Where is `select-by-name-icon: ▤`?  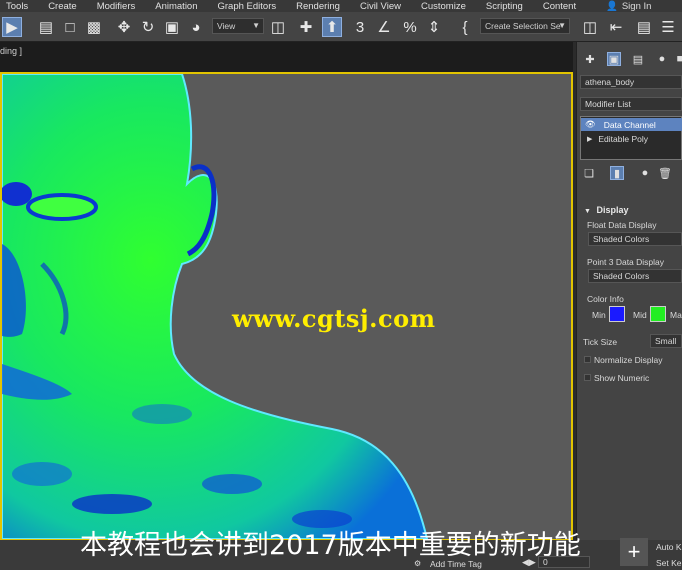 select-by-name-icon: ▤ is located at coordinates (46, 27).